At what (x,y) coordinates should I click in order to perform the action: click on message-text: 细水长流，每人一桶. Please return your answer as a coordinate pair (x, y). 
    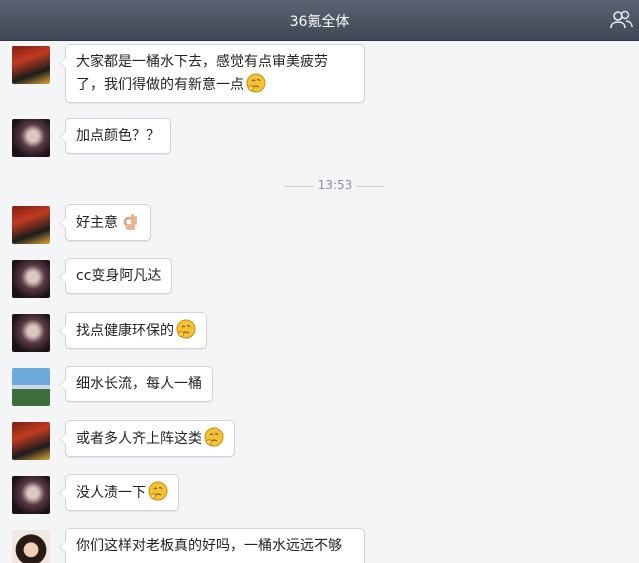
    Looking at the image, I should click on (139, 384).